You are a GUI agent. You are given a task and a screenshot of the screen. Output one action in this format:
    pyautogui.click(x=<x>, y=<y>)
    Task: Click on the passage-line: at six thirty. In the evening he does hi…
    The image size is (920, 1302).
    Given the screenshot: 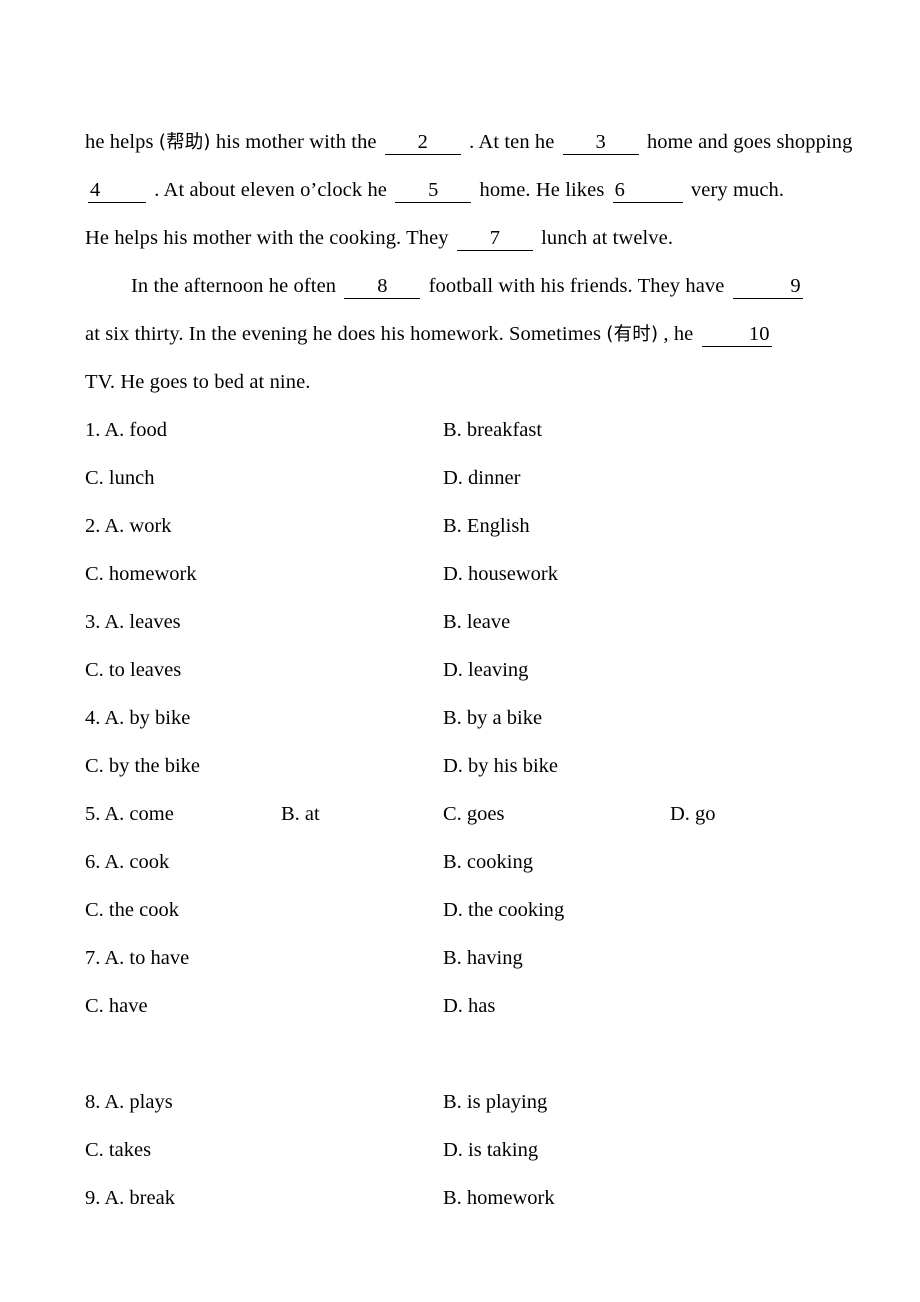 What is the action you would take?
    pyautogui.click(x=500, y=334)
    